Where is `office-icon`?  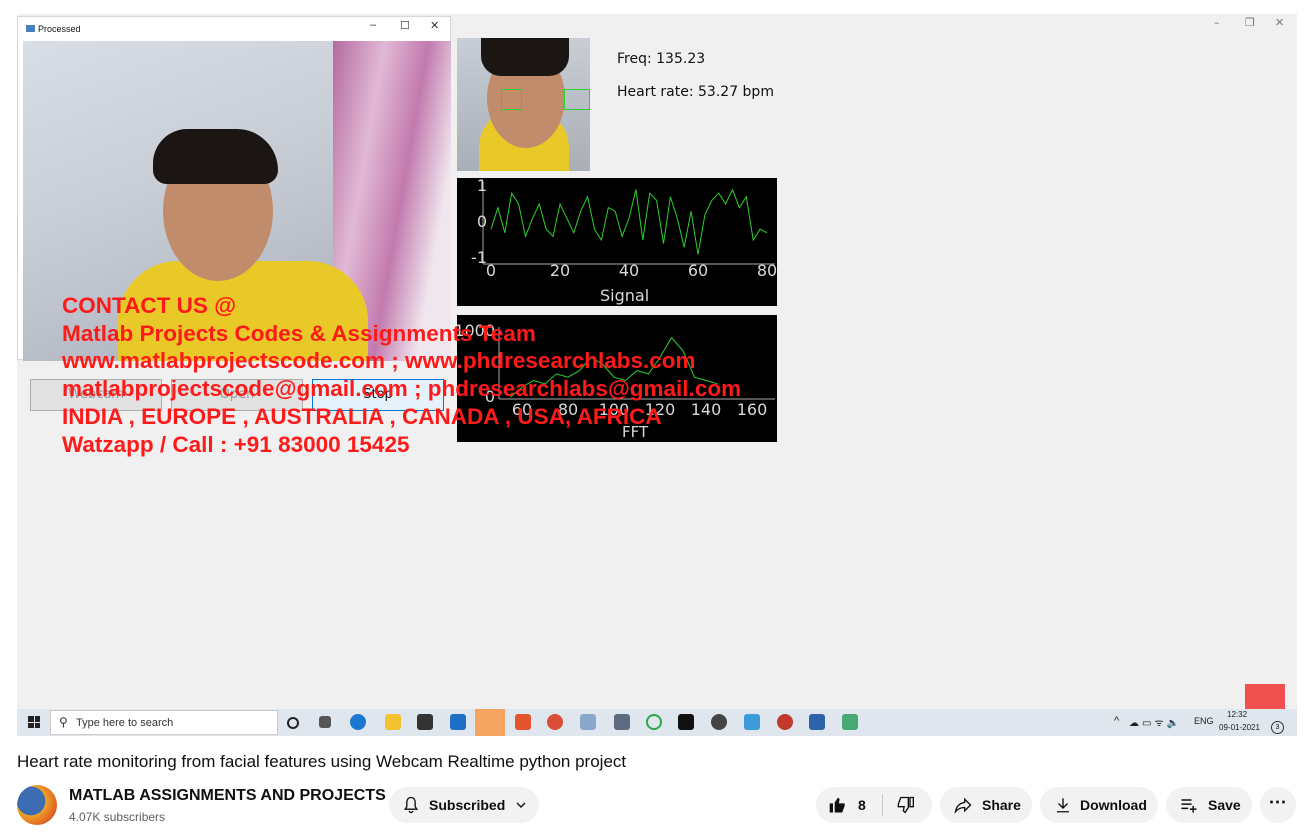
office-icon is located at coordinates (523, 722).